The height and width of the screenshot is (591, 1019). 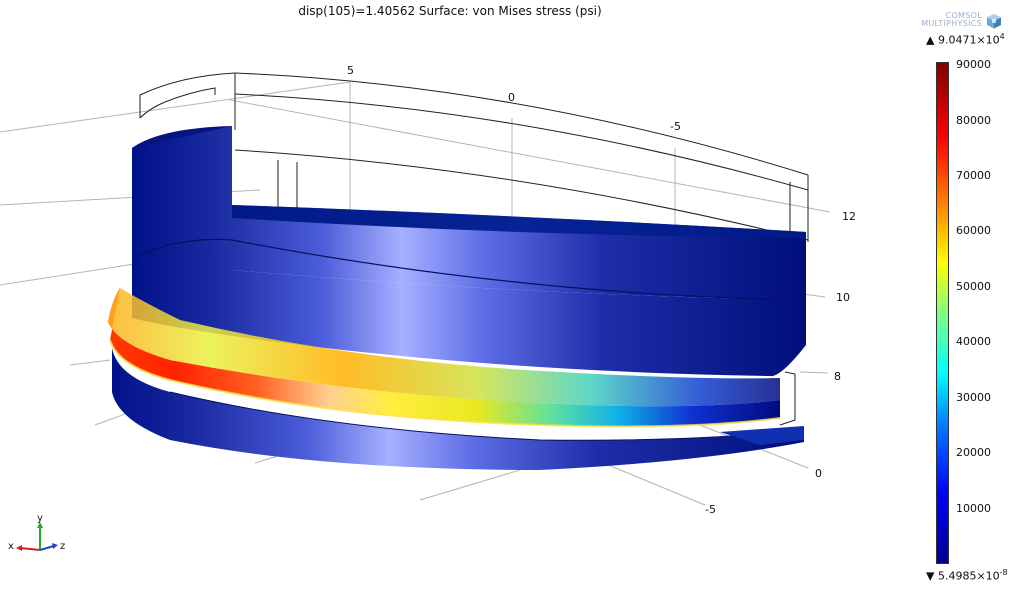 What do you see at coordinates (973, 508) in the screenshot?
I see `colorbar-tick: 10000` at bounding box center [973, 508].